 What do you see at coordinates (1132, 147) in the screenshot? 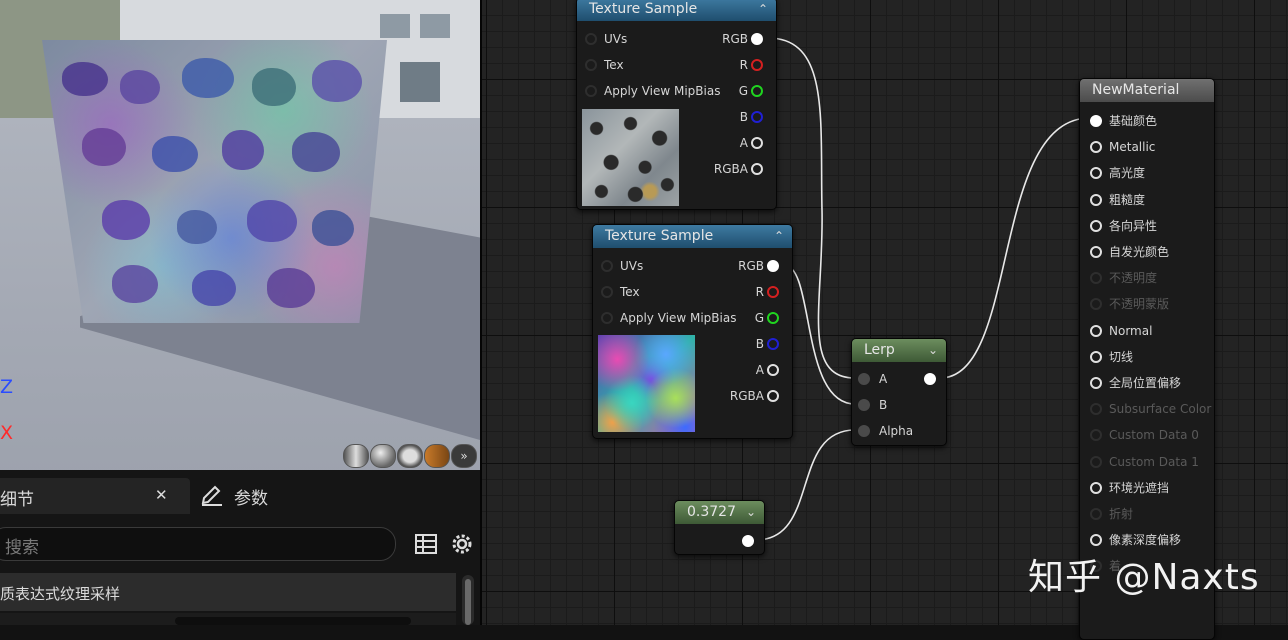
I see `material-input-label: Metallic` at bounding box center [1132, 147].